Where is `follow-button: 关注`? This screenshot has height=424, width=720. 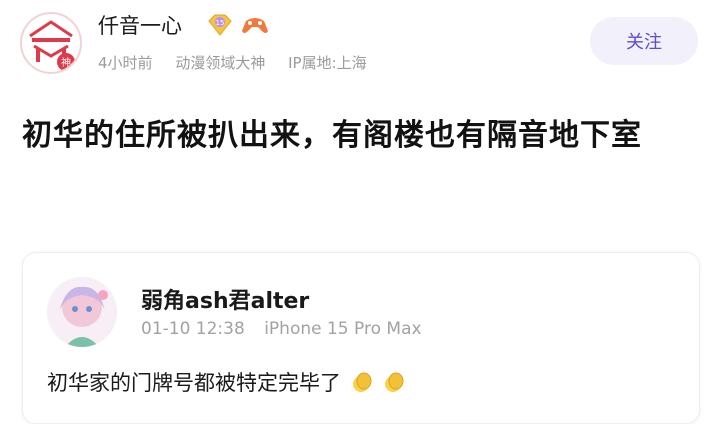
follow-button: 关注 is located at coordinates (644, 41).